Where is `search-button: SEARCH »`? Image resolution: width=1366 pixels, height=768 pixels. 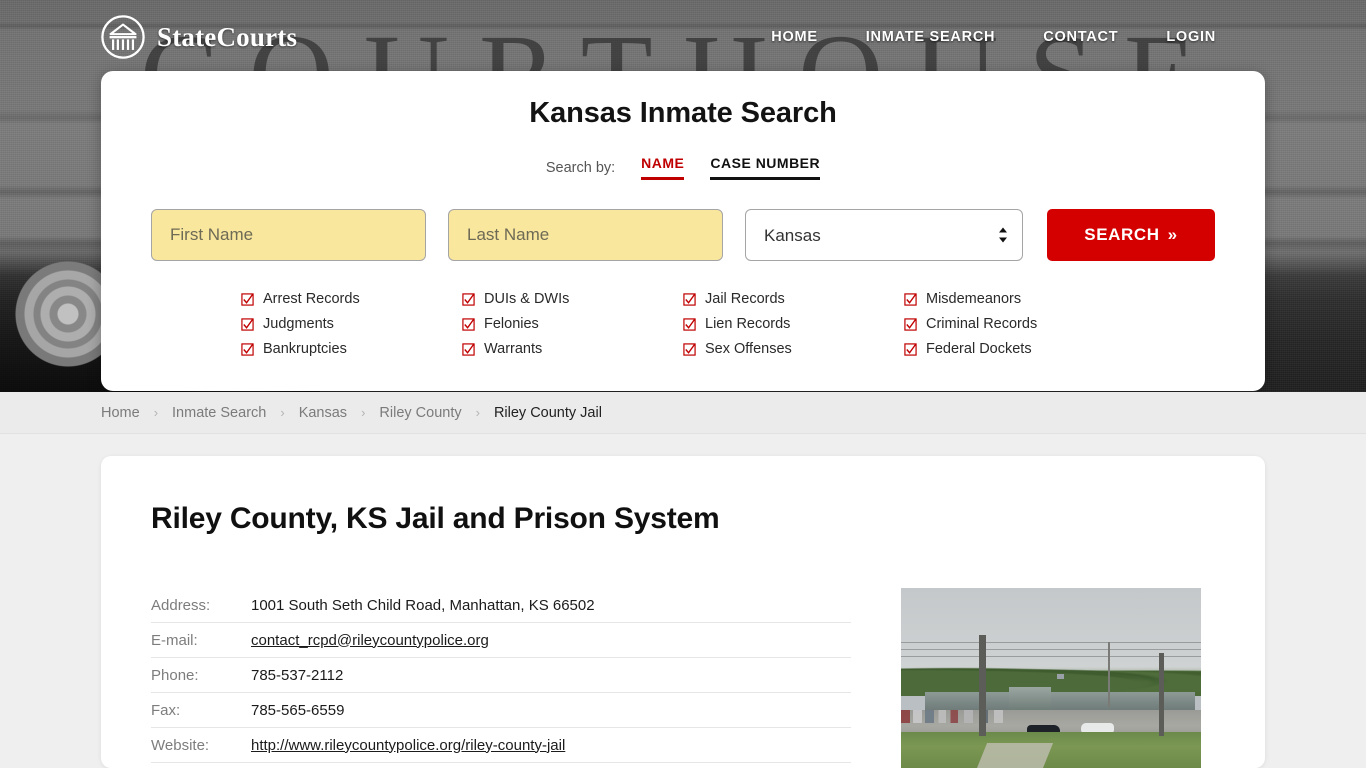
search-button: SEARCH » is located at coordinates (1131, 235).